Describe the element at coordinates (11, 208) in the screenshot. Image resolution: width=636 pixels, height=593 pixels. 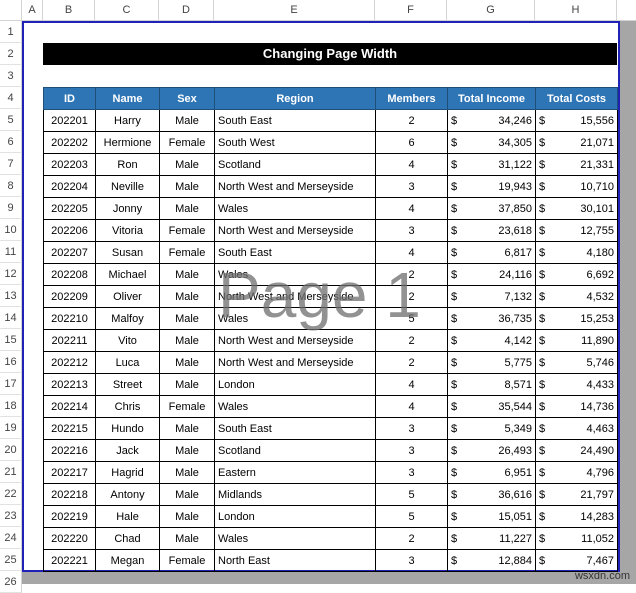
I see `row-header: 9` at that location.